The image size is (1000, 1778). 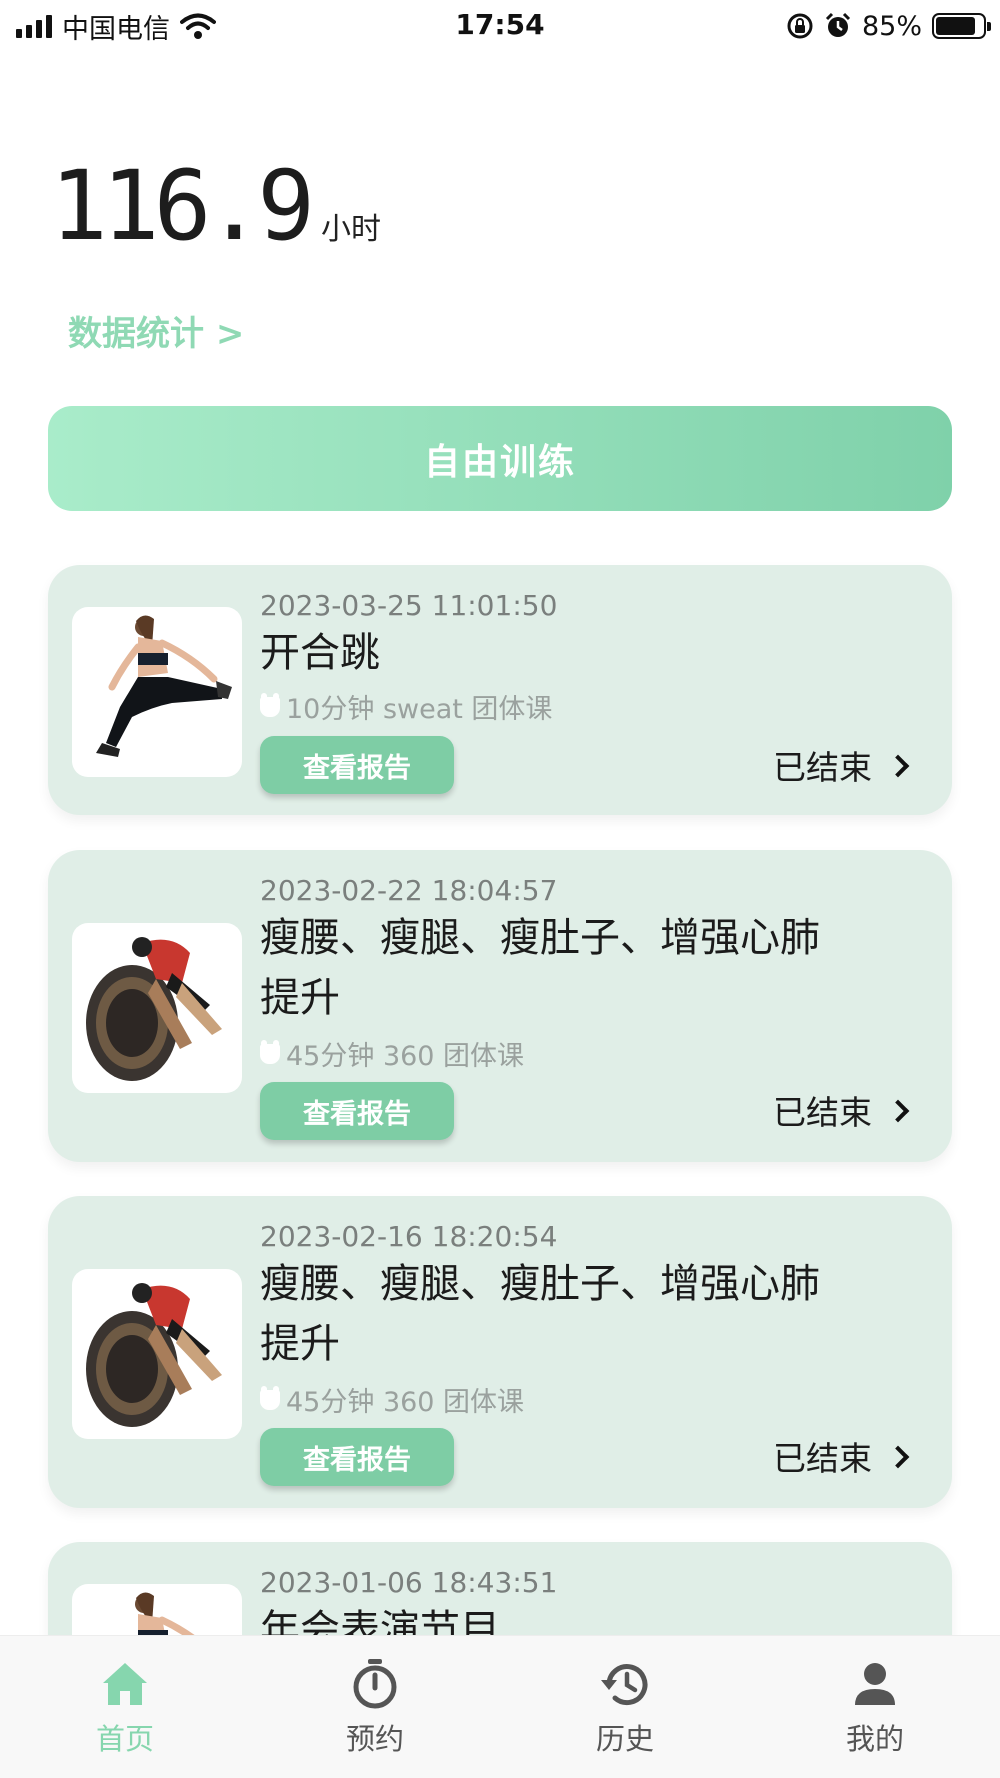 What do you see at coordinates (375, 1684) in the screenshot?
I see `stopwatch-icon` at bounding box center [375, 1684].